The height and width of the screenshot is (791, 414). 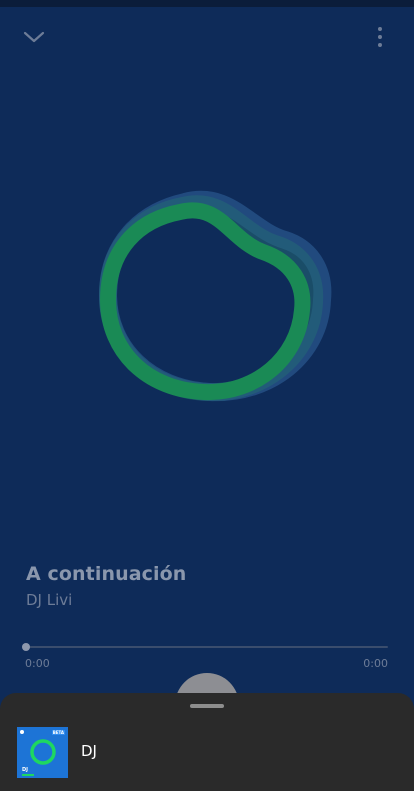 I want to click on queue-sheet: BETA DJ DJ, so click(x=207, y=742).